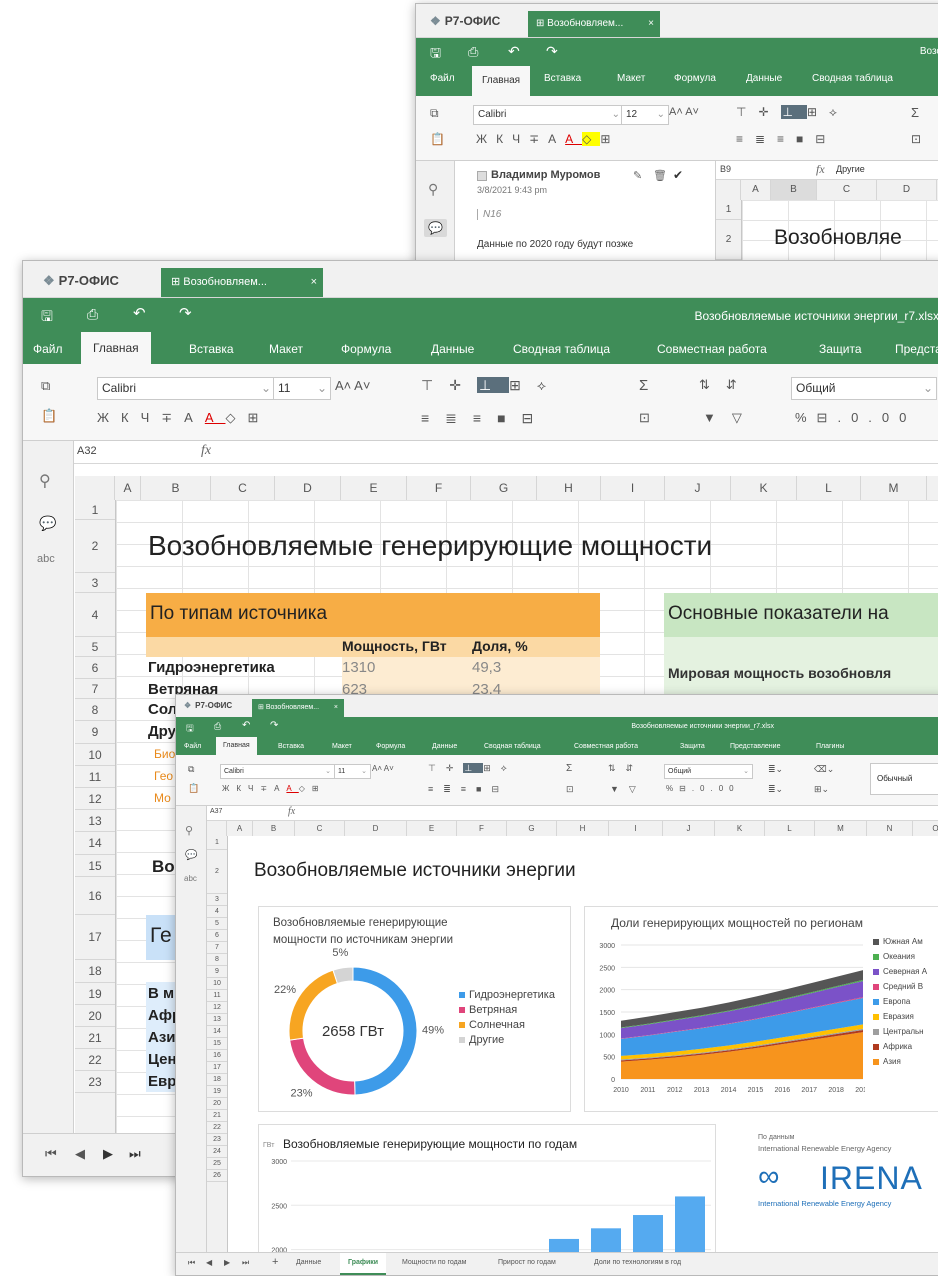 The image size is (938, 1276). Describe the element at coordinates (775, 769) in the screenshot. I see `wrap-icon: ≣⌄` at that location.